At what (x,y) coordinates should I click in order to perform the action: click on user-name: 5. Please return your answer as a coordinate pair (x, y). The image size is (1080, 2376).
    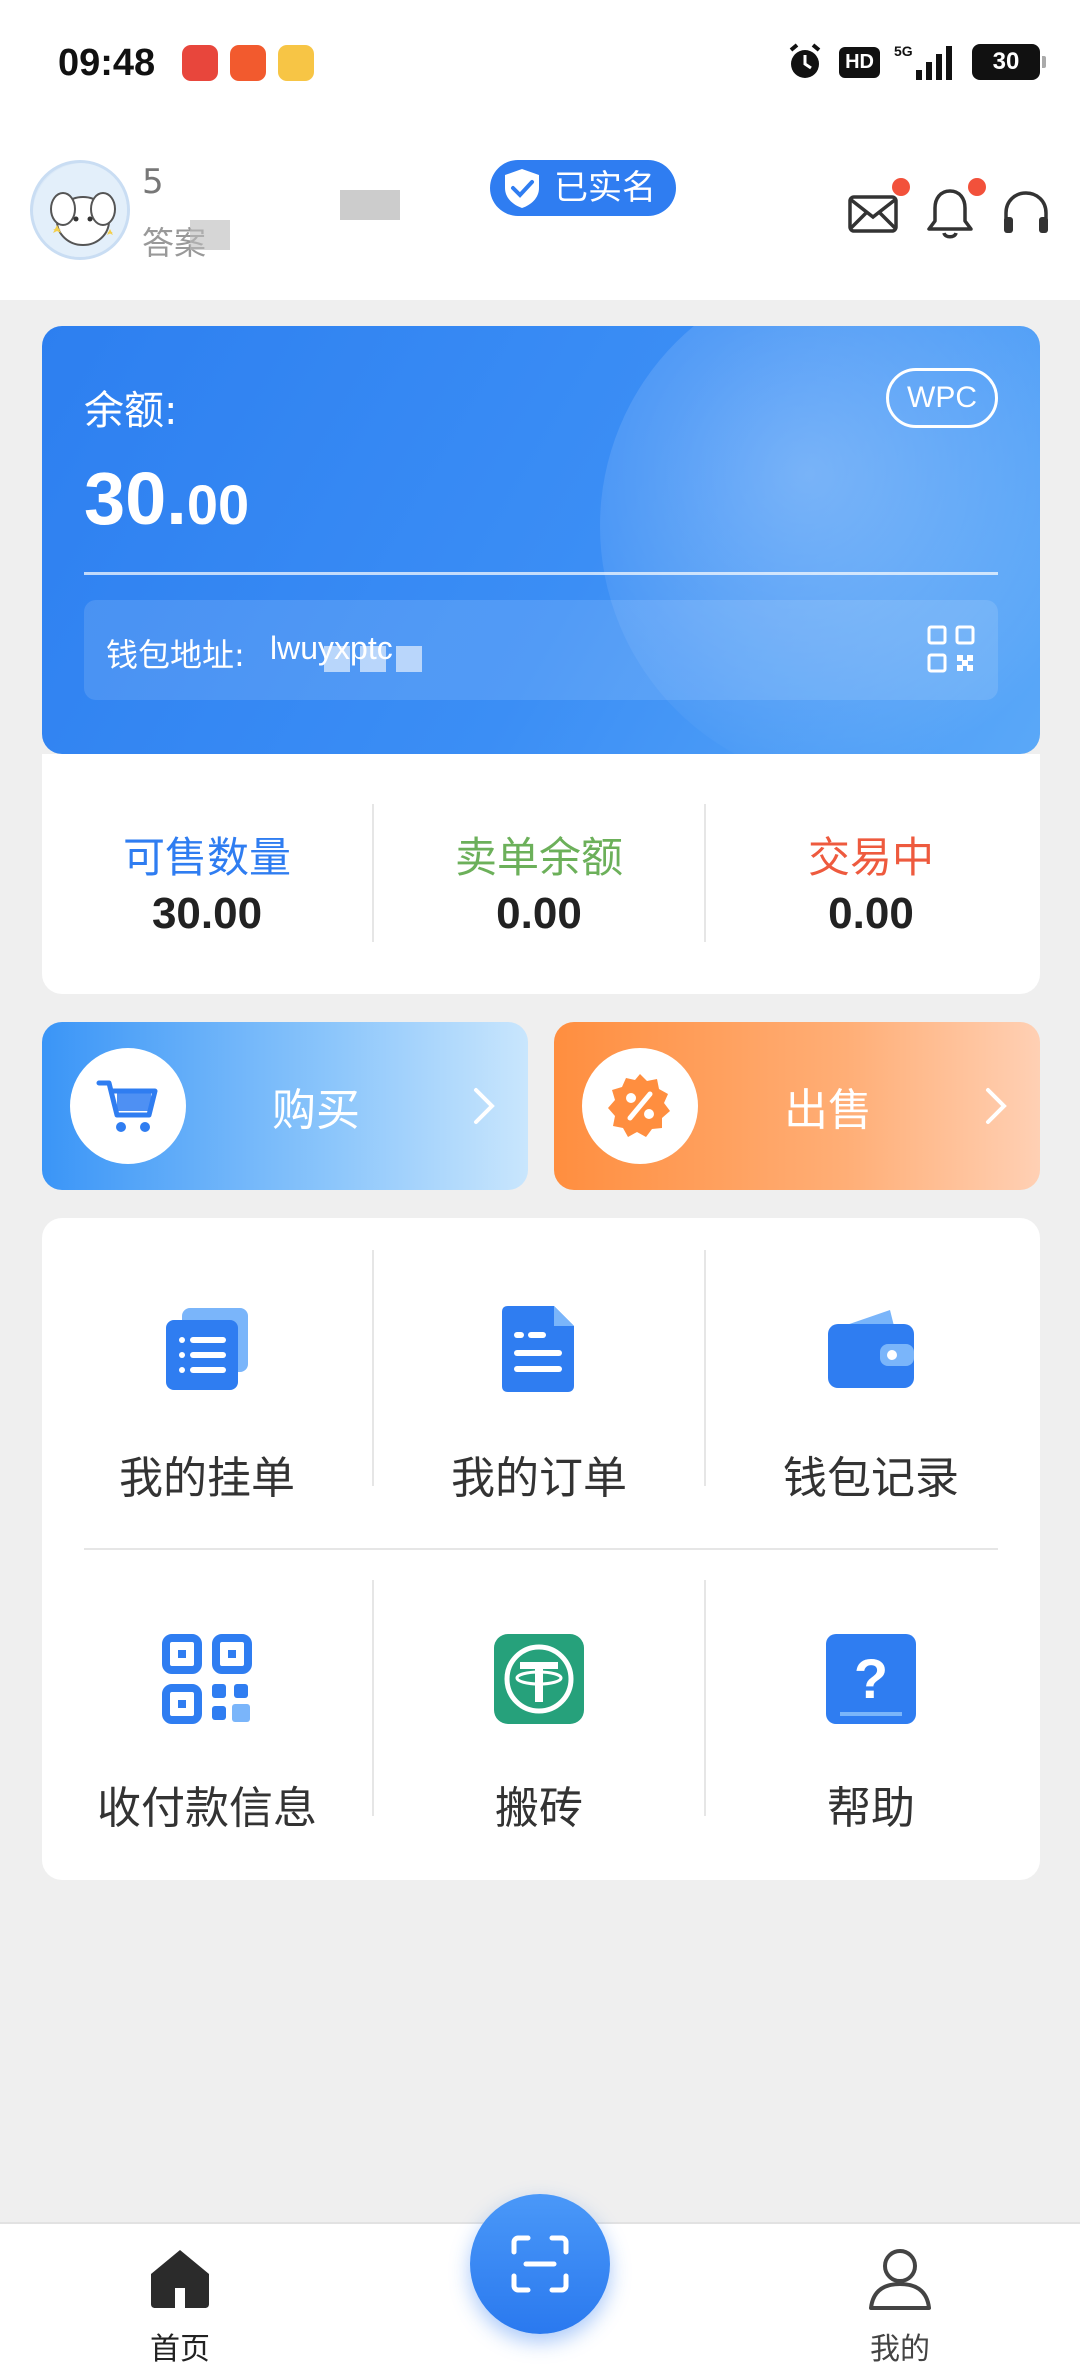
    Looking at the image, I should click on (153, 182).